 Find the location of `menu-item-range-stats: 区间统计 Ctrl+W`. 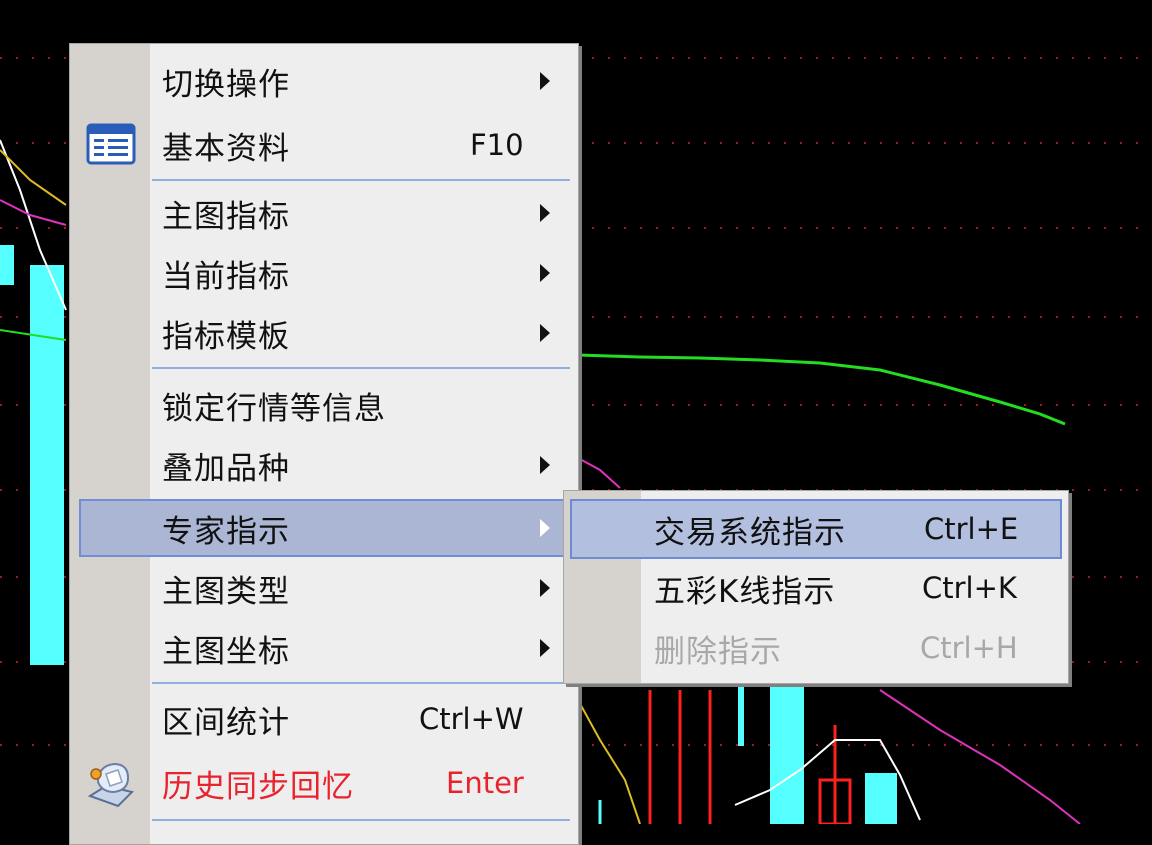

menu-item-range-stats: 区间统计 Ctrl+W is located at coordinates (324, 719).